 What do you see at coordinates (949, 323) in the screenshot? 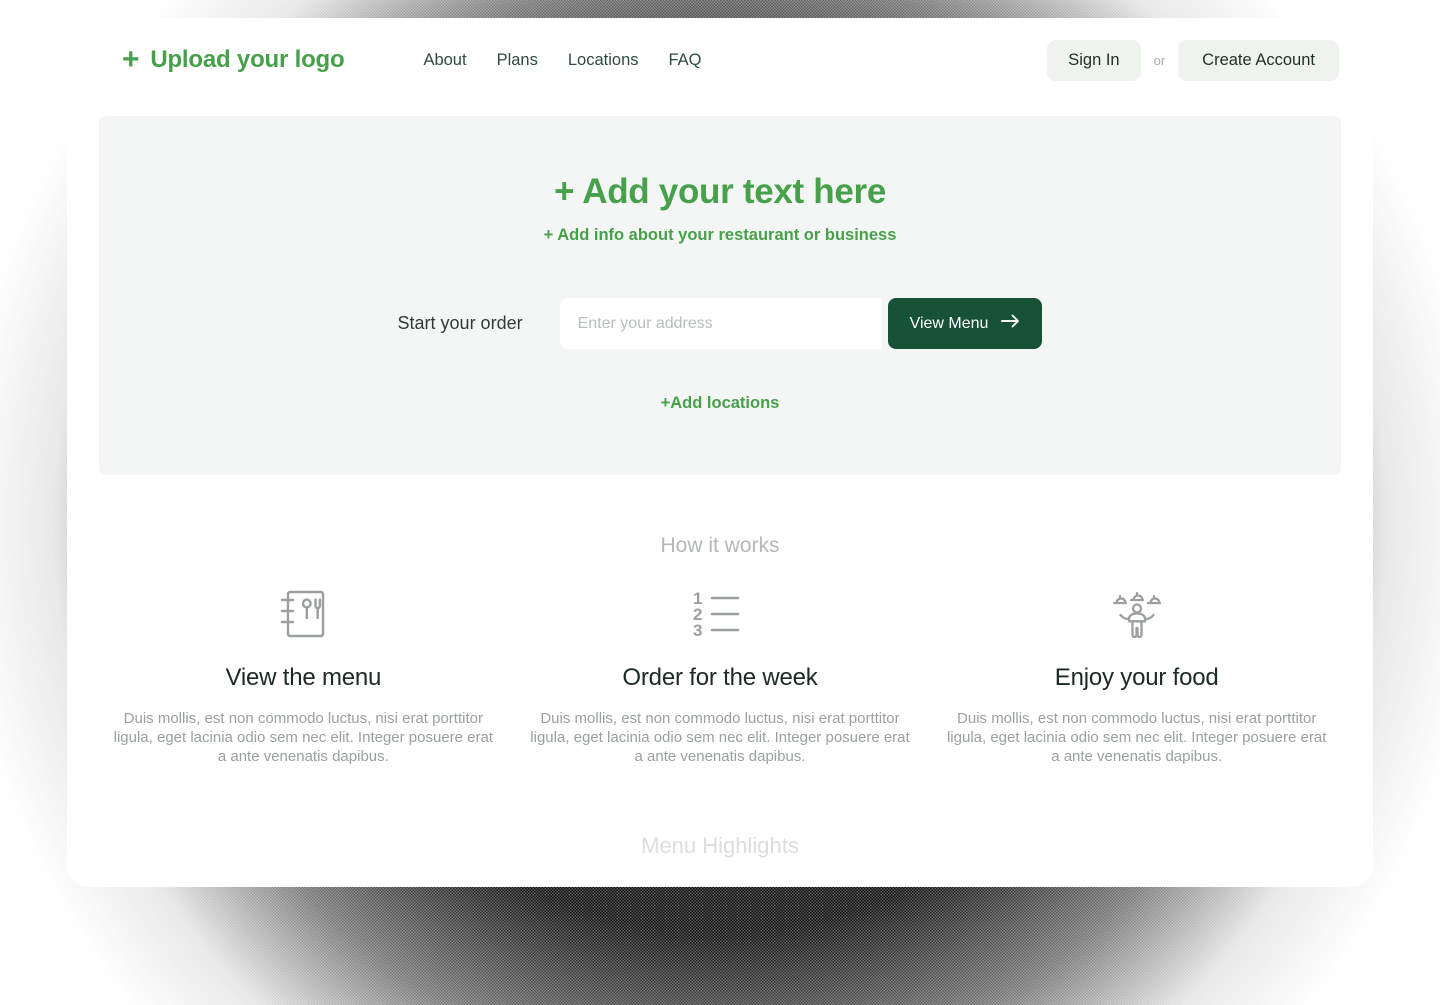
I see `view-menu-label: View Menu` at bounding box center [949, 323].